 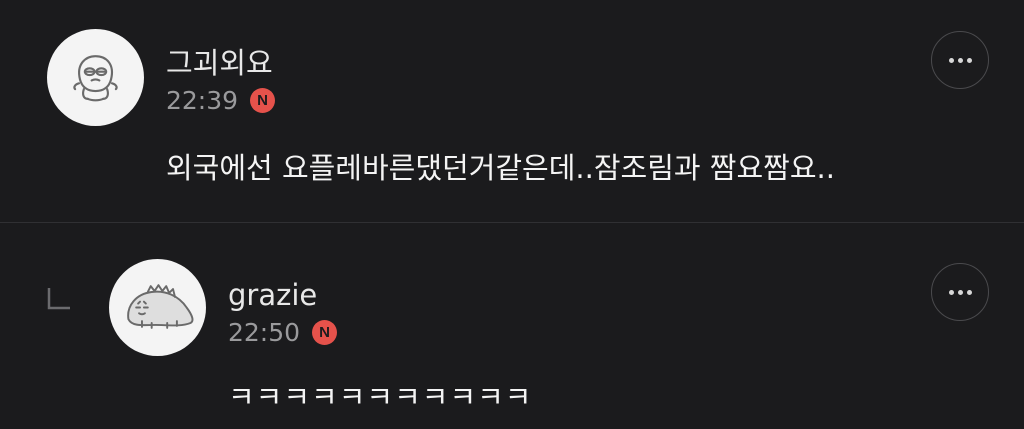 I want to click on reply-arrow-icon, so click(x=58, y=299).